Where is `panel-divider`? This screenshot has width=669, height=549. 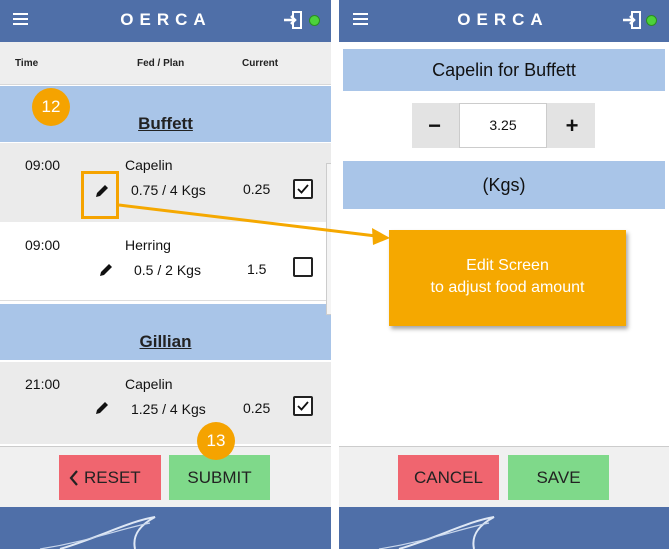 panel-divider is located at coordinates (335, 274).